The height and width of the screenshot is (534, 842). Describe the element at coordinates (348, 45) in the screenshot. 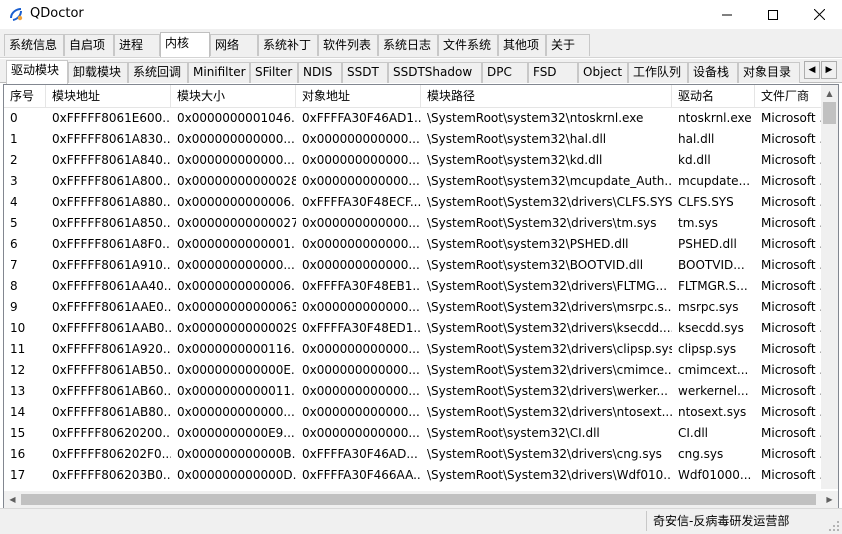

I see `tab-software-list: 软件列表` at that location.